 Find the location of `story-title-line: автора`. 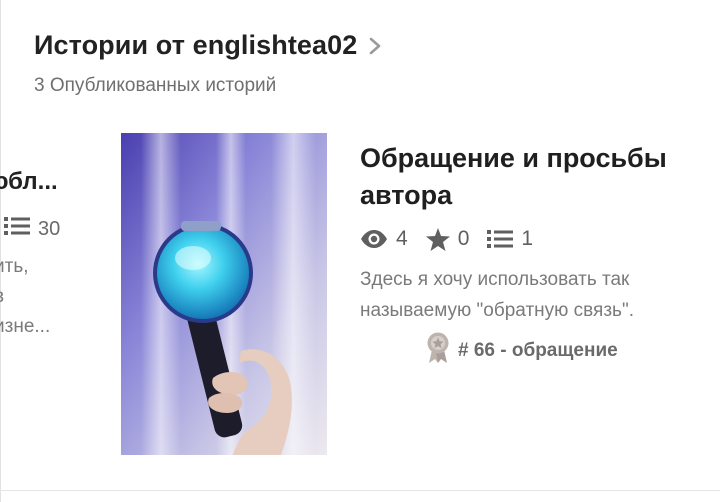

story-title-line: автора is located at coordinates (540, 195).